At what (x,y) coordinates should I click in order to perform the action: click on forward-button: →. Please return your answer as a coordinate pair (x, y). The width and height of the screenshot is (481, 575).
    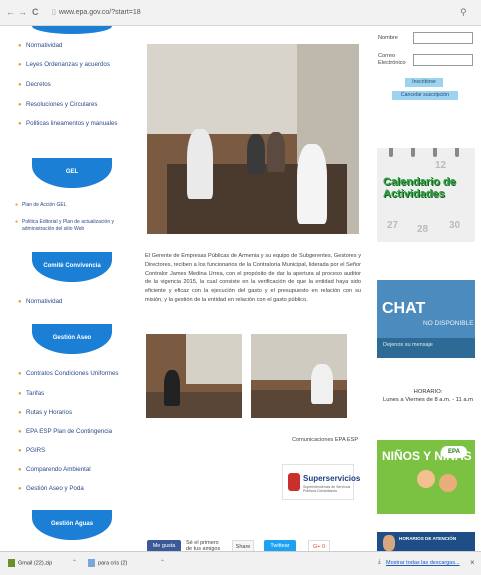
    Looking at the image, I should click on (22, 12).